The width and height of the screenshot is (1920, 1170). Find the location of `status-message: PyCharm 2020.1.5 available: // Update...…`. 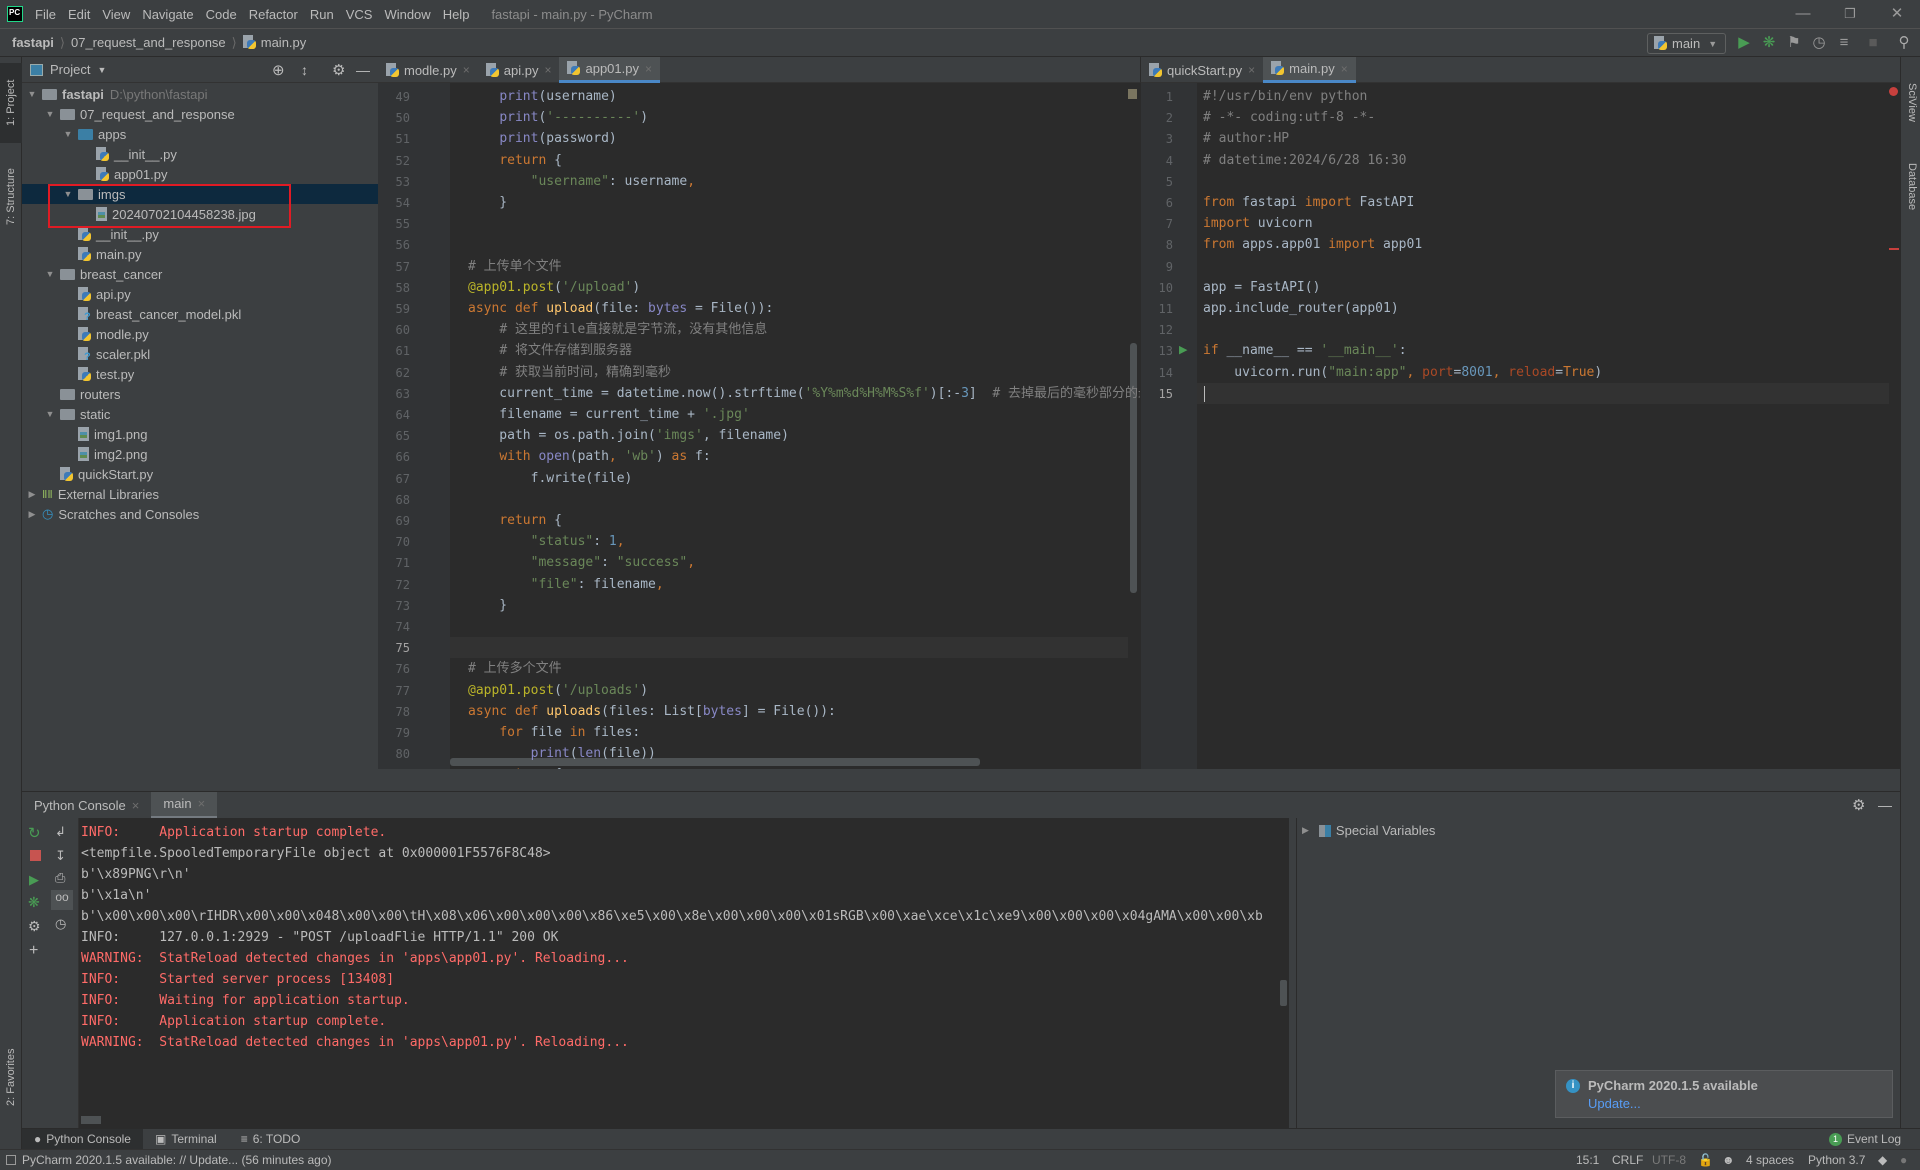

status-message: PyCharm 2020.1.5 available: // Update...… is located at coordinates (177, 1160).